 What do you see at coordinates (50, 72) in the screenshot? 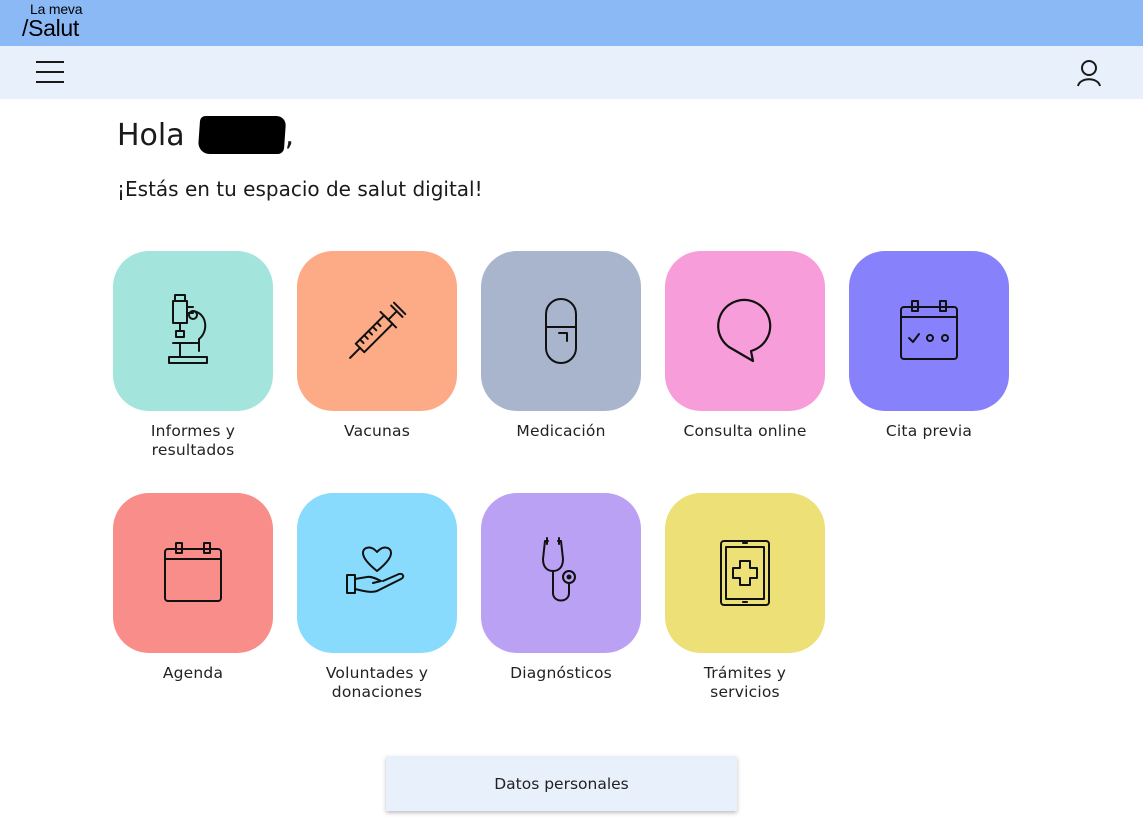
I see `hamburger-icon` at bounding box center [50, 72].